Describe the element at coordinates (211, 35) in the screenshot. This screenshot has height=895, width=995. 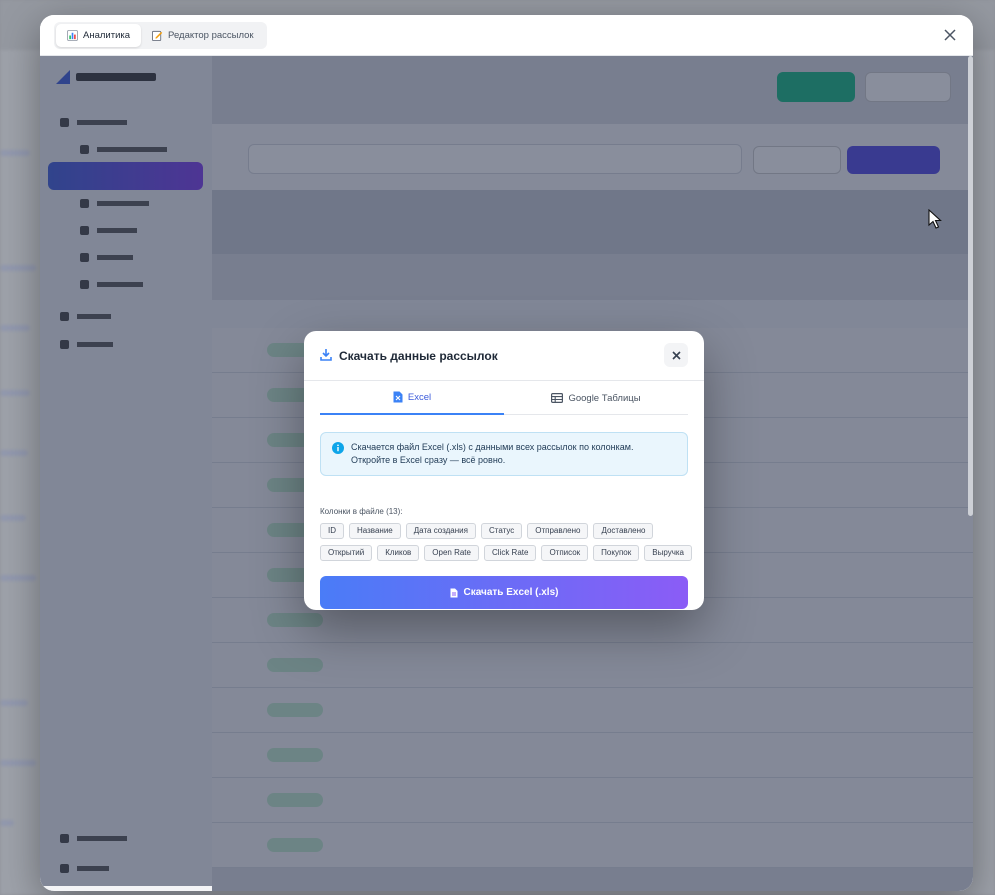
I see `tab-mail-editor-label: Редактор рассылок` at that location.